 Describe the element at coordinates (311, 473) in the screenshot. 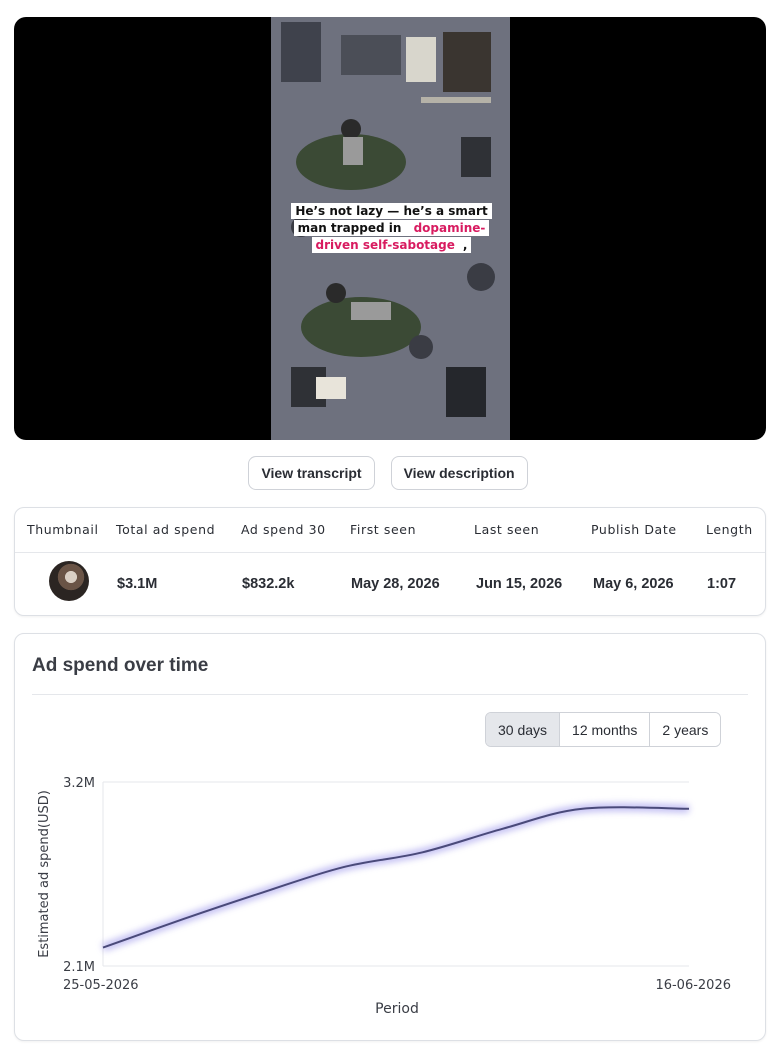

I see `view-transcript-button: View transcript` at that location.